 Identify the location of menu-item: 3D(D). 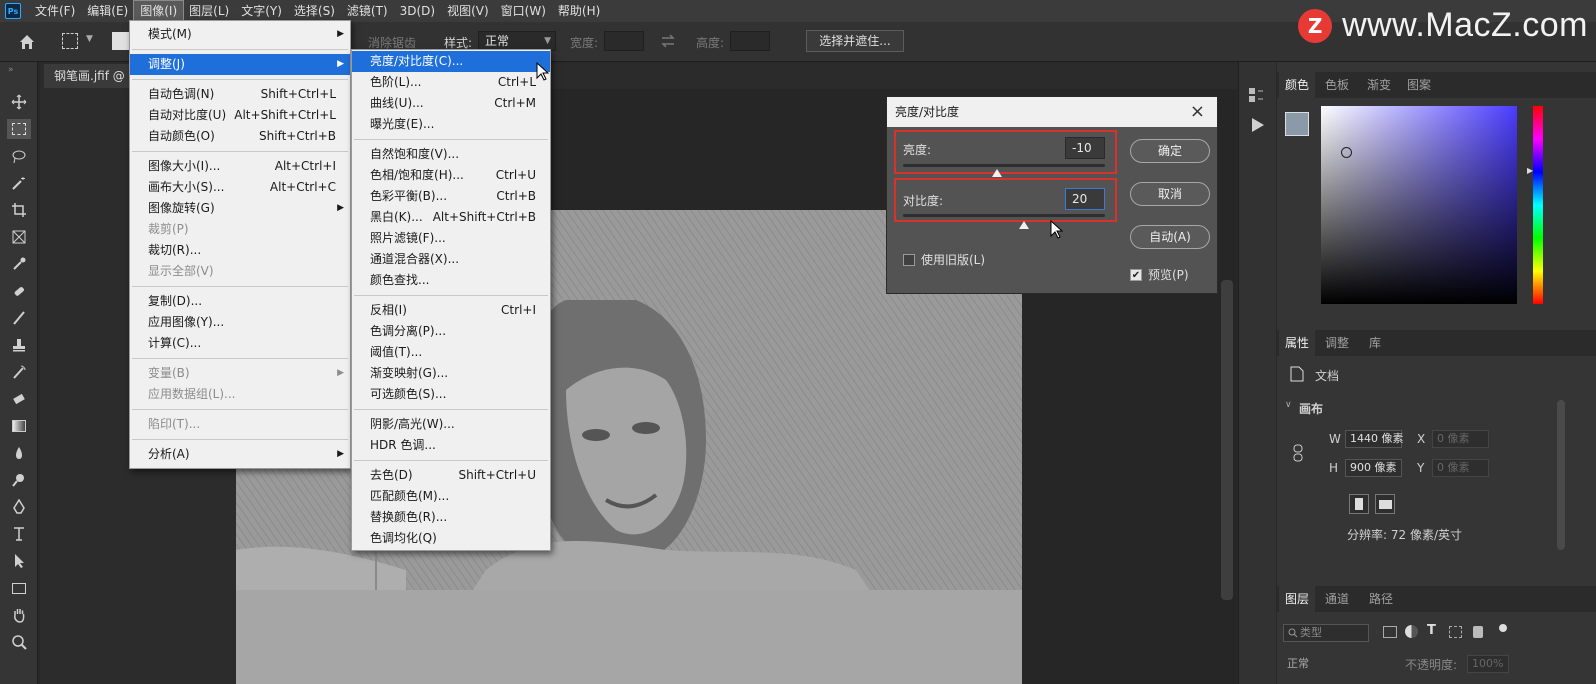
(417, 11).